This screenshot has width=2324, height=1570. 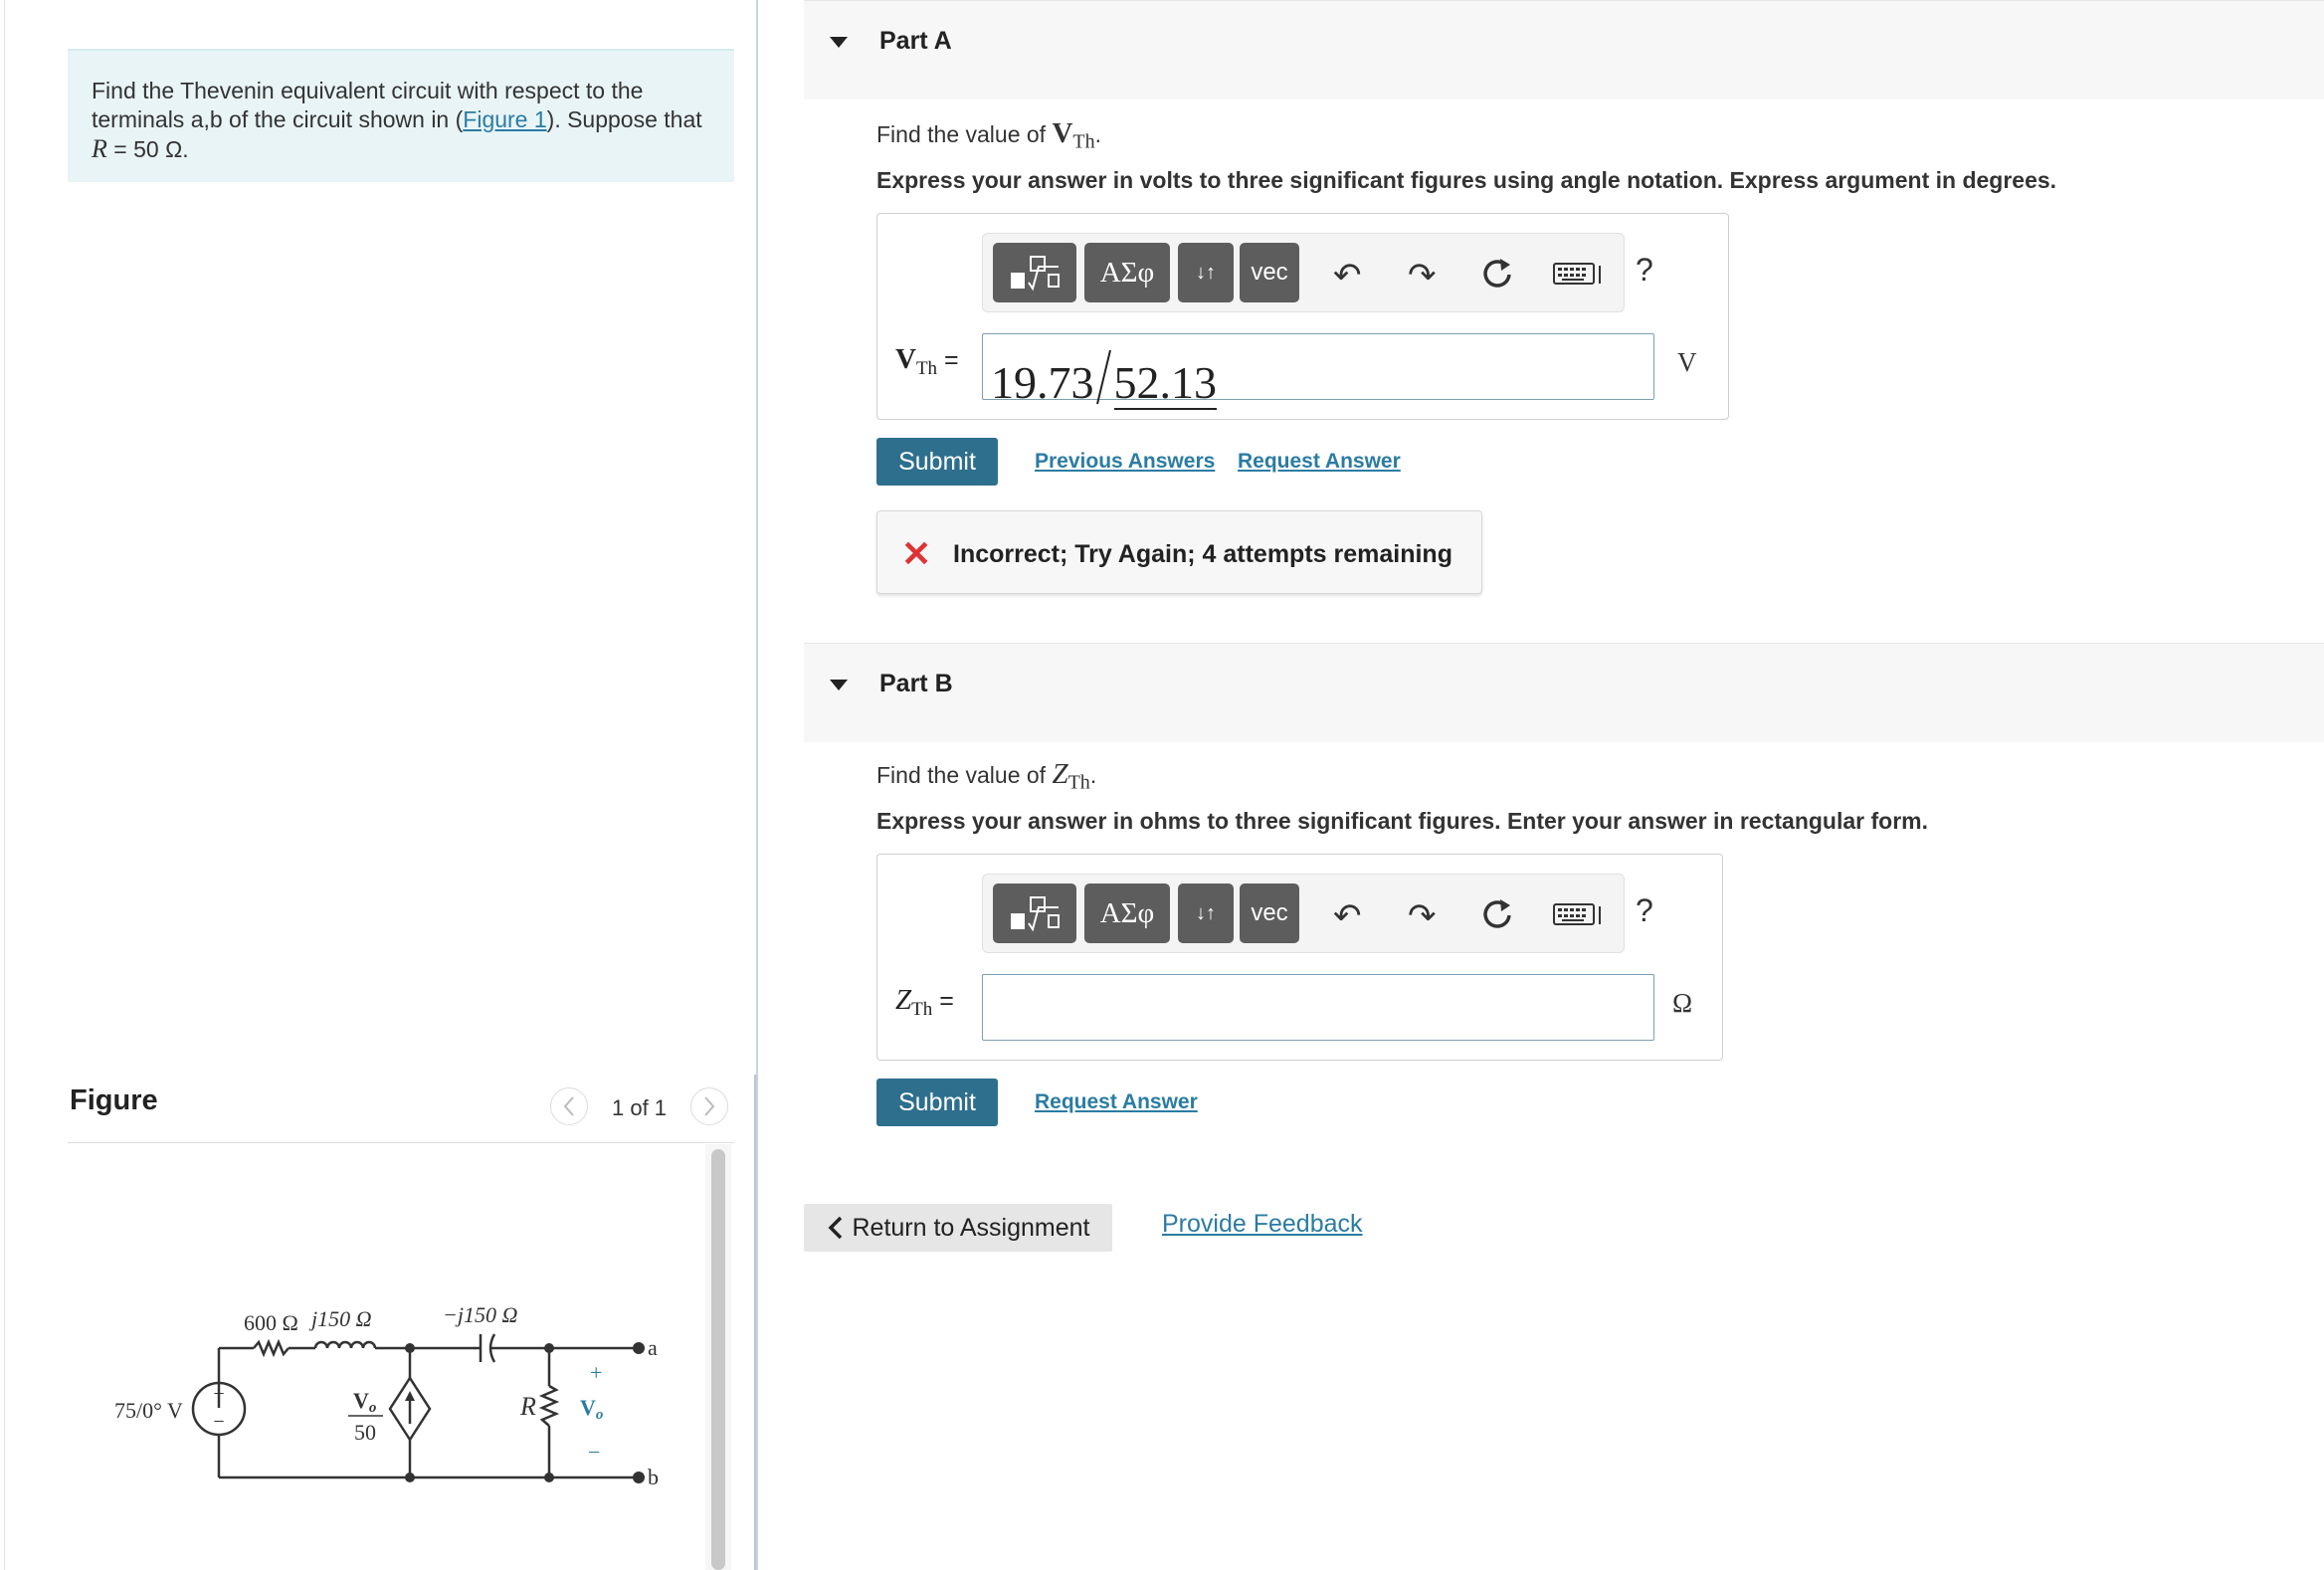 I want to click on part-a-header: Part A, so click(x=1564, y=49).